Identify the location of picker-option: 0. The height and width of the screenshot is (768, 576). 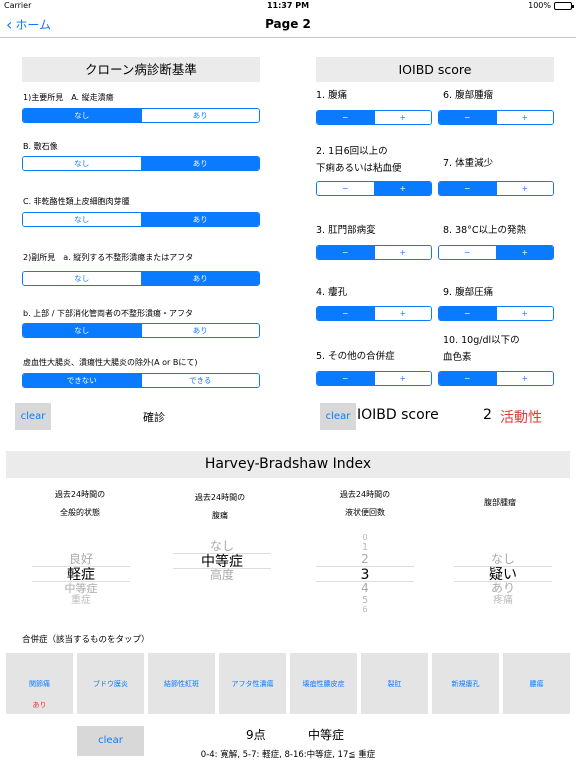
(365, 538).